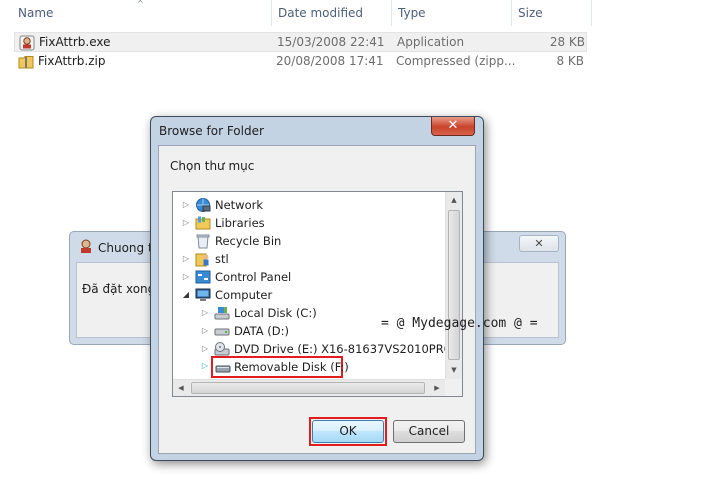  What do you see at coordinates (125, 248) in the screenshot?
I see `window-title: Chuong t` at bounding box center [125, 248].